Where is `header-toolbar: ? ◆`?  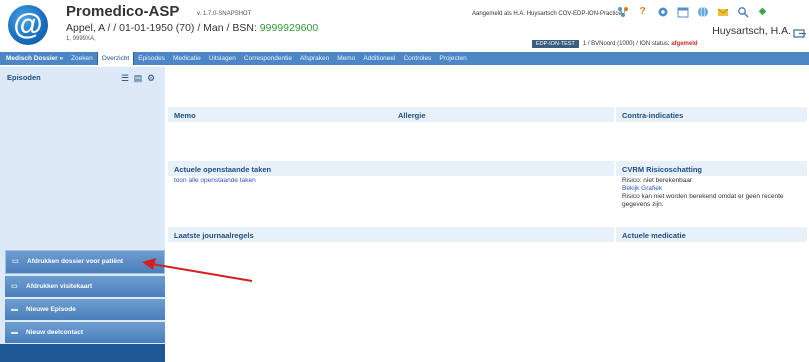 header-toolbar: ? ◆ is located at coordinates (692, 11).